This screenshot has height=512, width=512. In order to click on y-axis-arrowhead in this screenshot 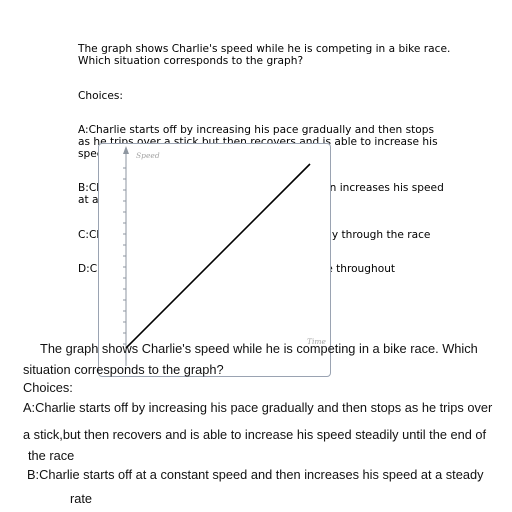, I will do `click(126, 150)`.